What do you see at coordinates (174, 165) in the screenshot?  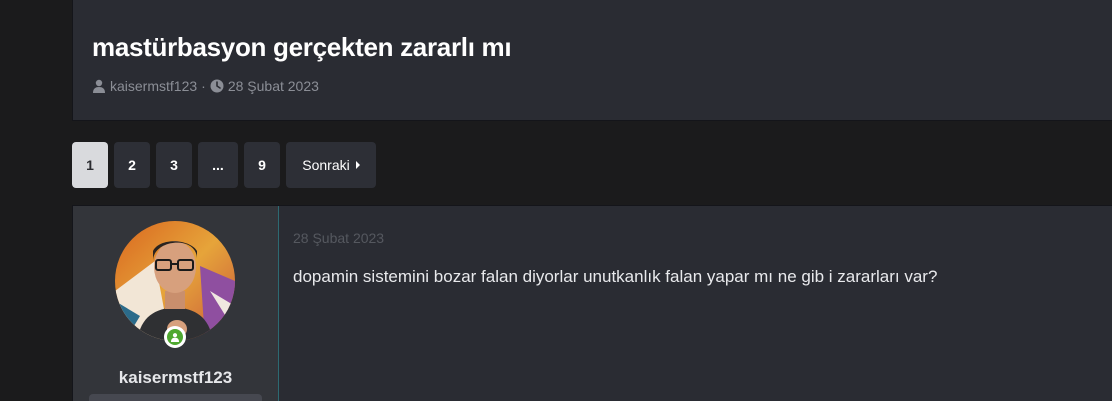 I see `page-button-3: 3` at bounding box center [174, 165].